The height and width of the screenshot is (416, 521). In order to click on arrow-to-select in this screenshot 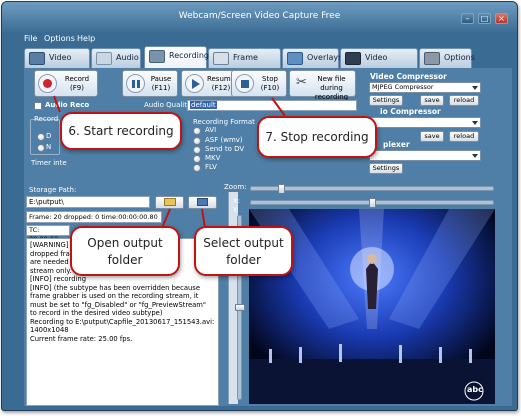, I will do `click(203, 218)`.